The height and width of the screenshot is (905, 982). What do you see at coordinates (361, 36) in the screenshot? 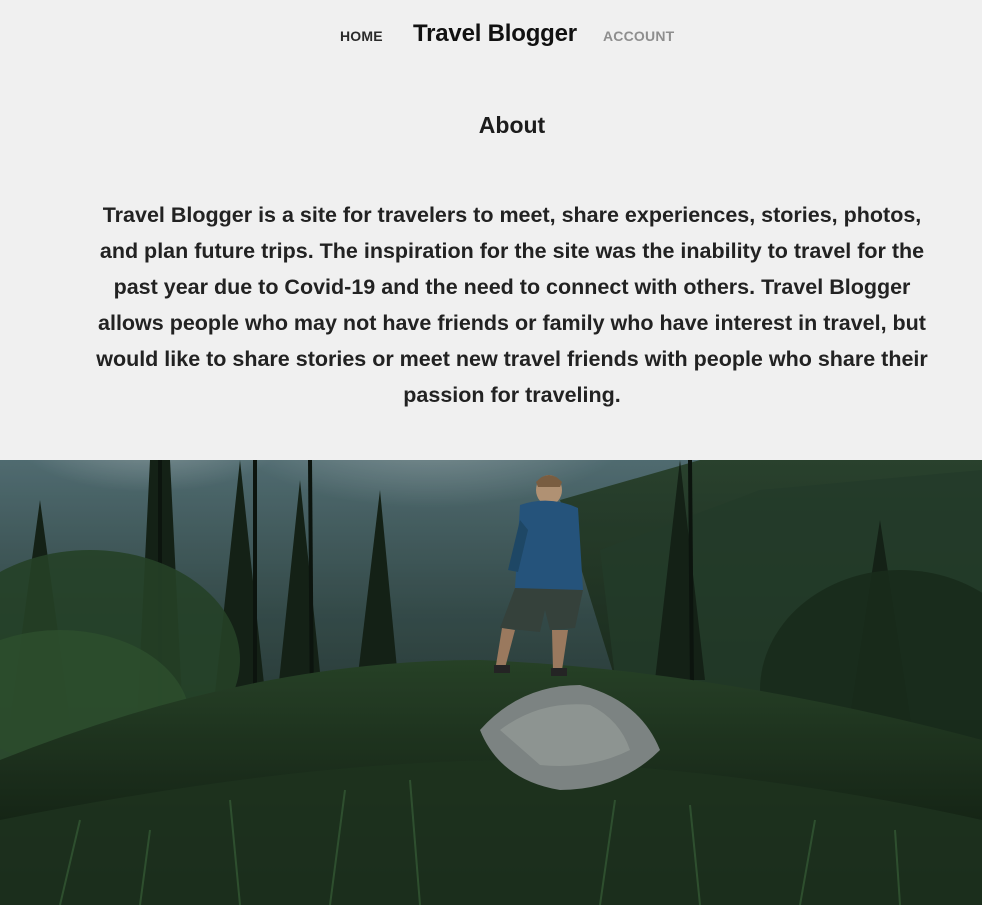
I see `nav-home-link: HOME` at bounding box center [361, 36].